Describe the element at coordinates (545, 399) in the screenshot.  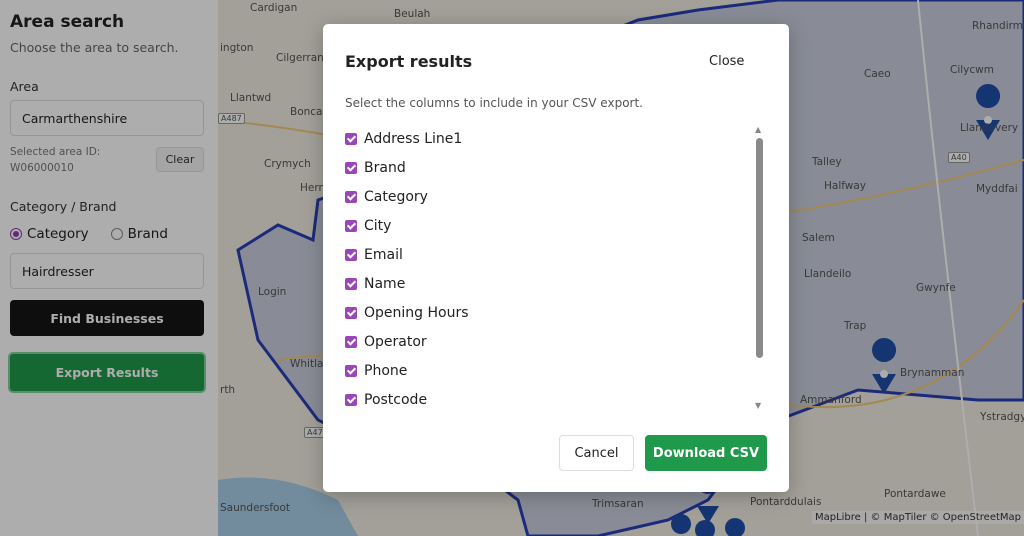
I see `column-option: Postcode` at that location.